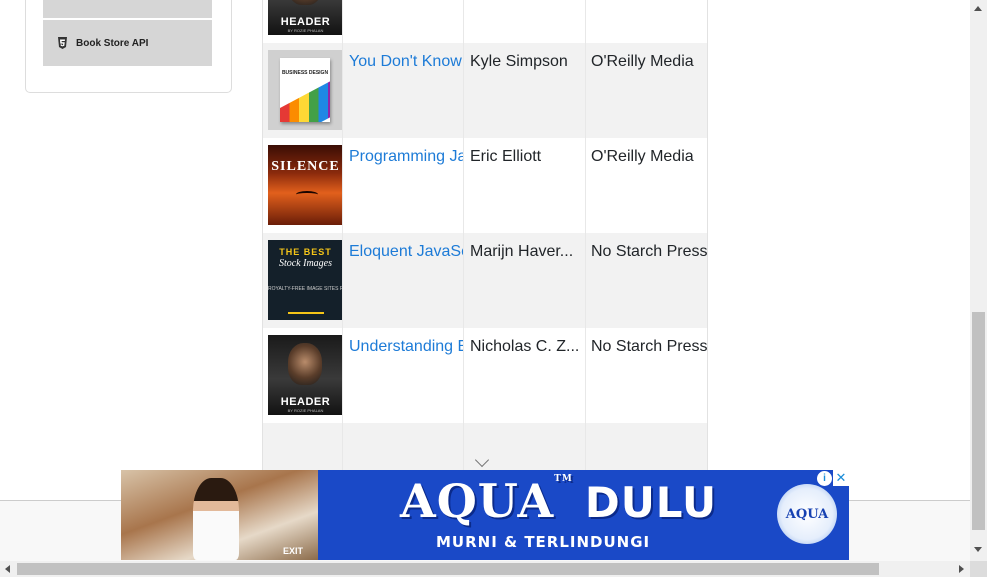  Describe the element at coordinates (525, 90) in the screenshot. I see `book-author: Kyle Simpson` at that location.